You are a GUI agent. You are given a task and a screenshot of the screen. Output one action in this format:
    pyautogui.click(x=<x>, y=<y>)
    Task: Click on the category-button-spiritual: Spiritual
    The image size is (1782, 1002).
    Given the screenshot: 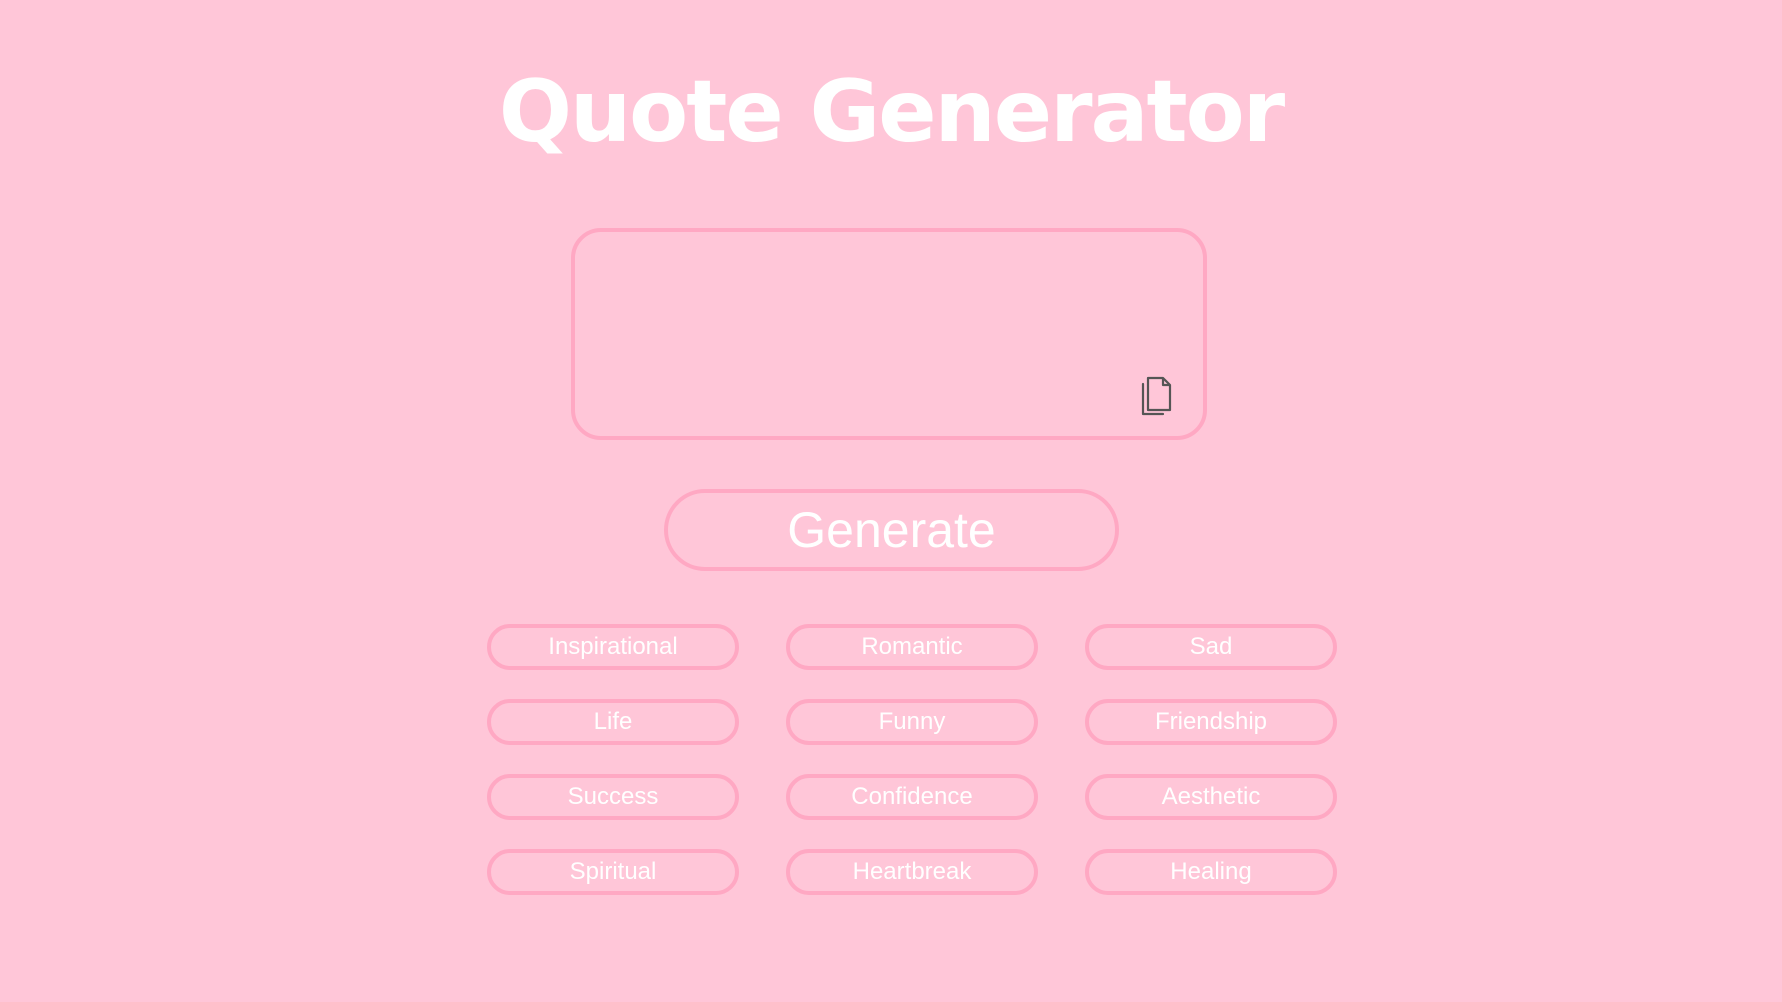 What is the action you would take?
    pyautogui.click(x=613, y=872)
    